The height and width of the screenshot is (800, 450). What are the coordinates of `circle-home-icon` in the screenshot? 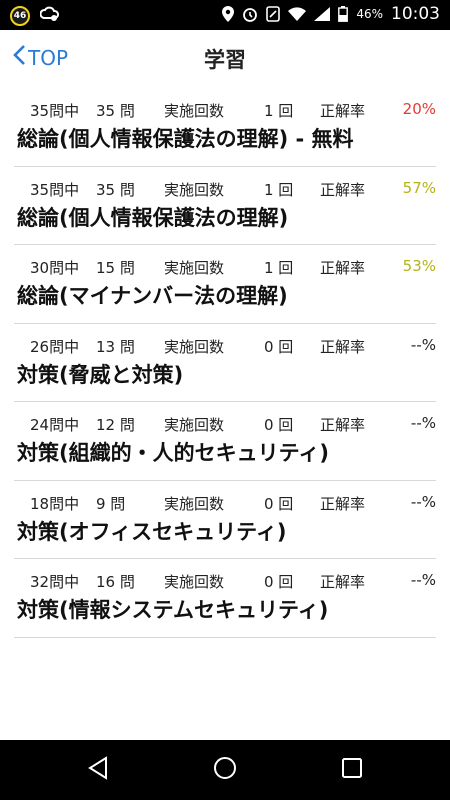 It's located at (225, 770).